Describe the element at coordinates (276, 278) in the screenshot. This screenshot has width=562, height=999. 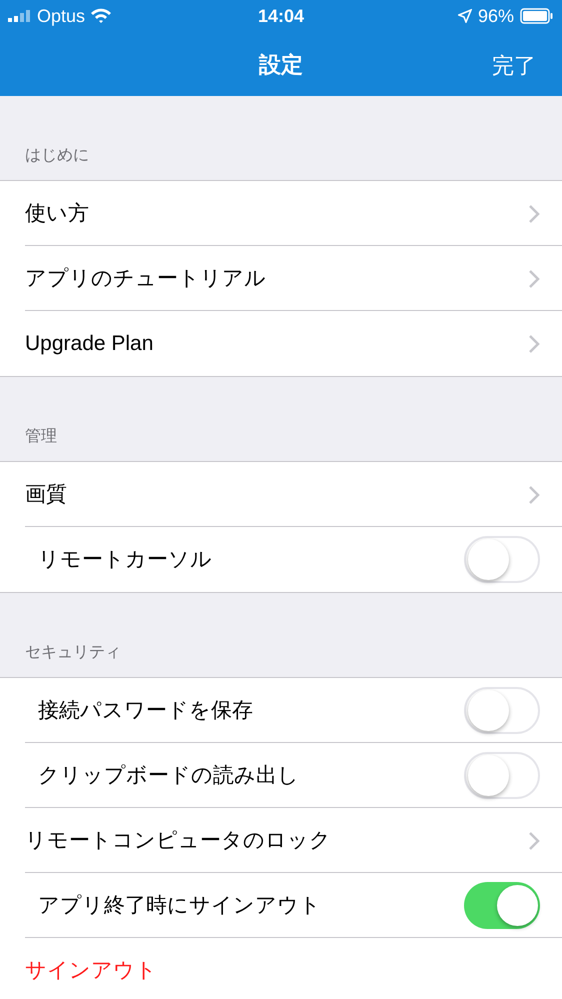
I see `row-label: アプリのチュートリアル` at that location.